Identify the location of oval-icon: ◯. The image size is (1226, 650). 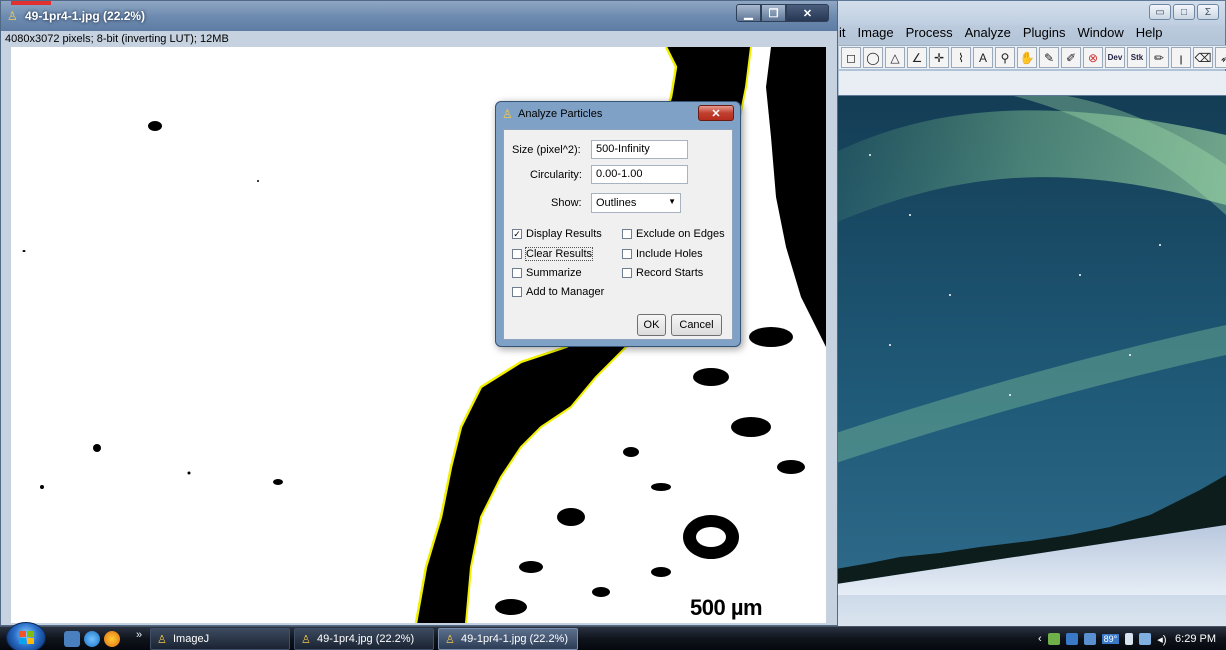
(873, 57).